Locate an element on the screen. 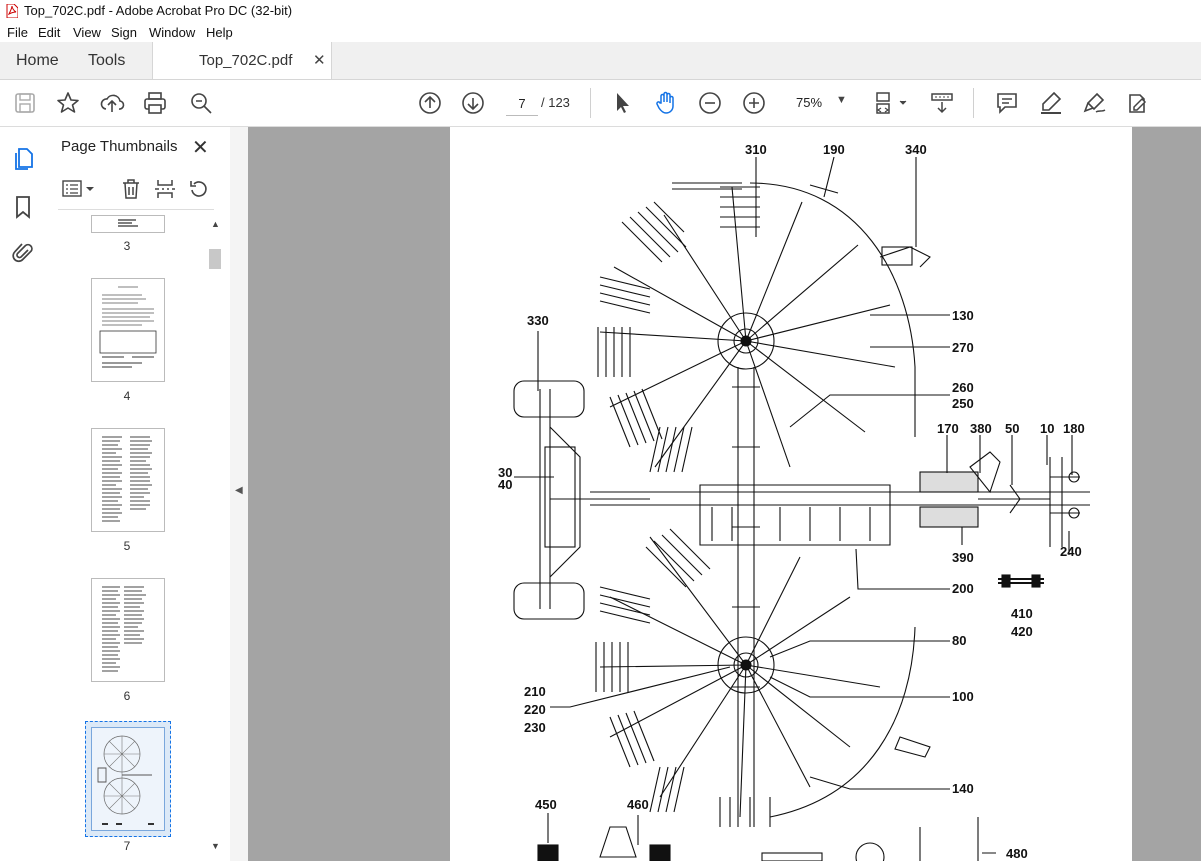 The image size is (1201, 861). menu-sign: Sign is located at coordinates (124, 32).